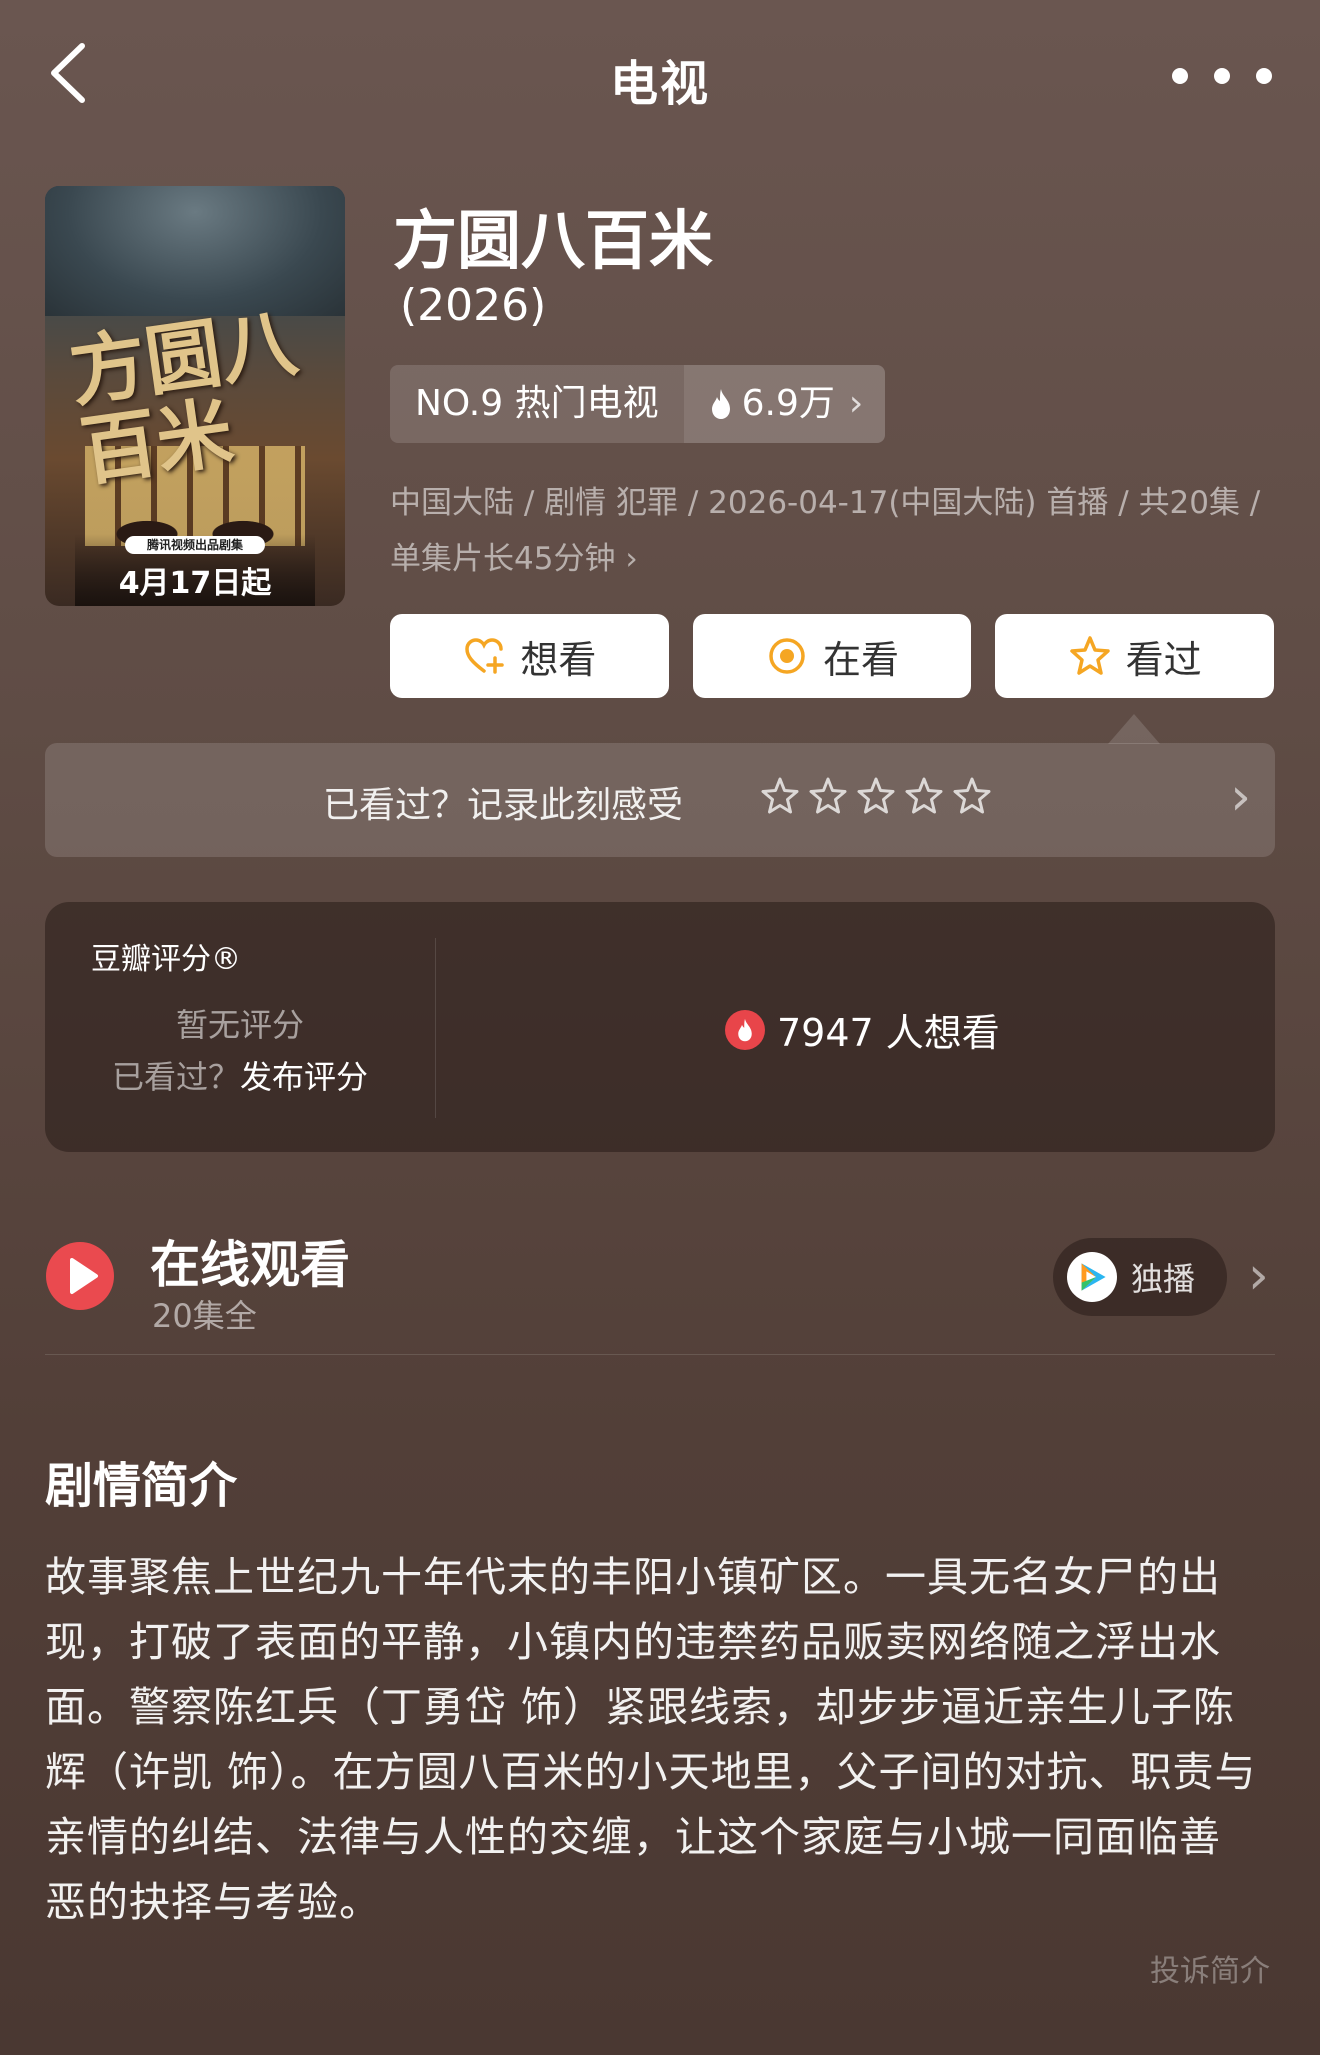 Image resolution: width=1320 pixels, height=2055 pixels. I want to click on target-circle-icon, so click(787, 656).